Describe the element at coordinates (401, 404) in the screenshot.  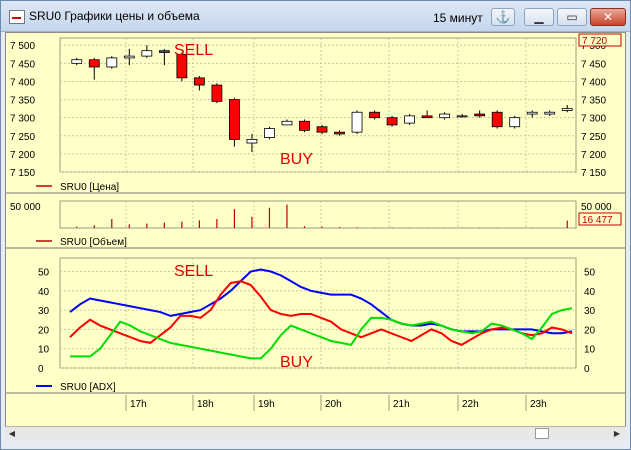
I see `time-tick-label: 21h` at that location.